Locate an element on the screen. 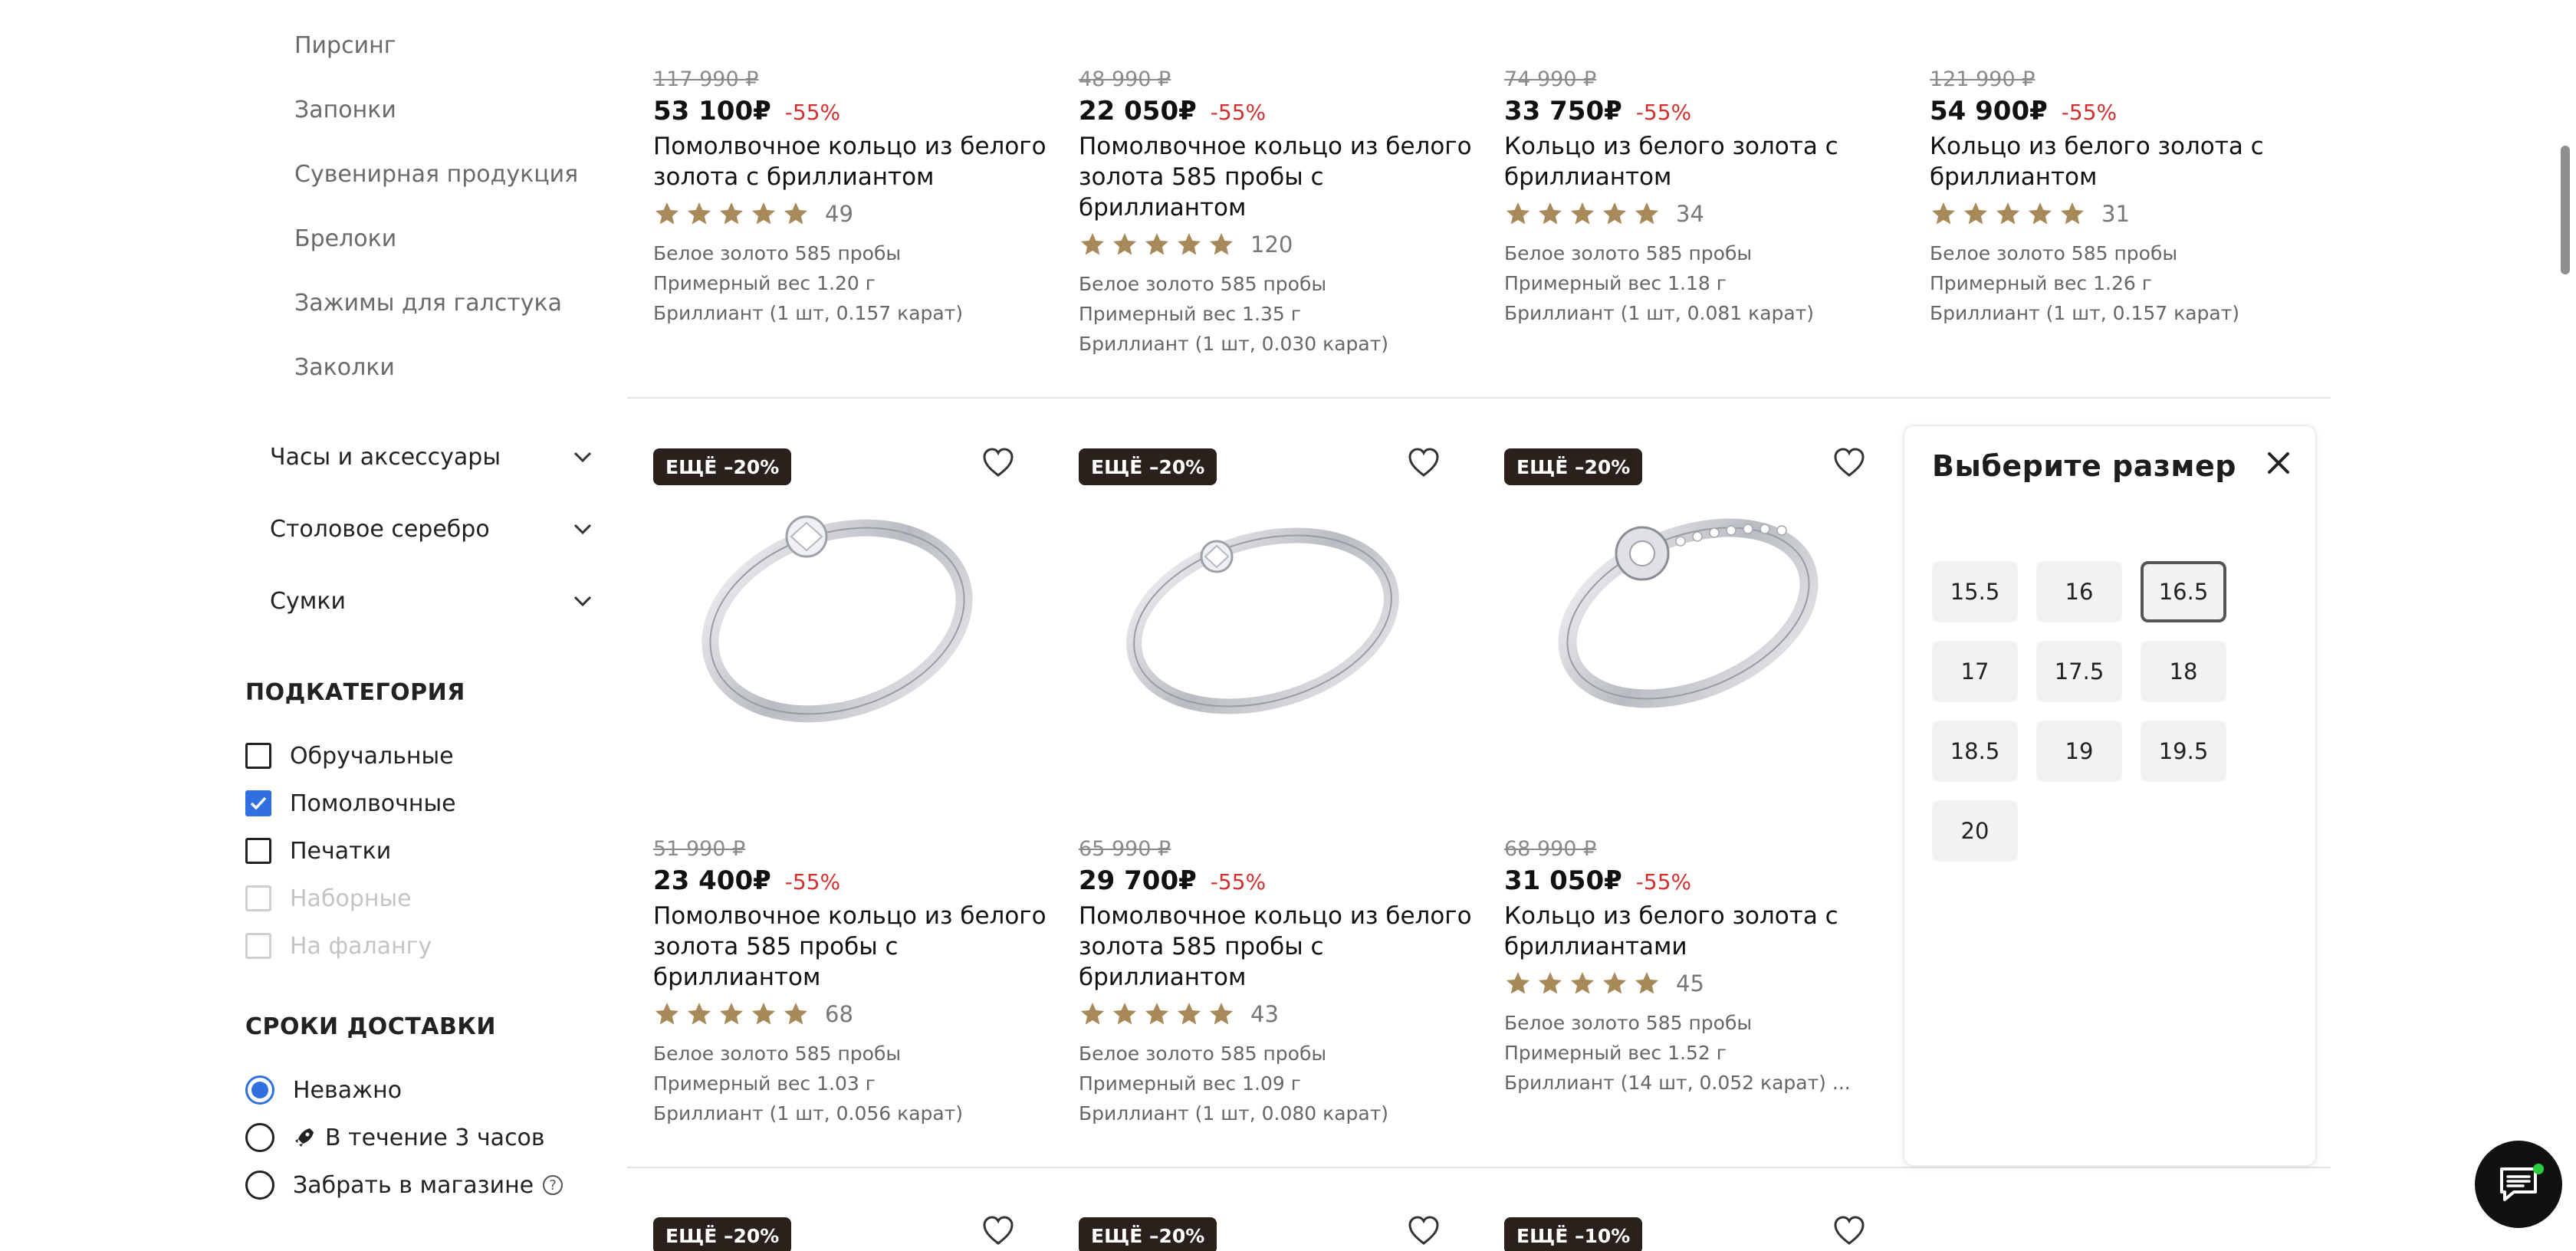 The image size is (2576, 1251). spec-weight: Примерный вес 1.03 г is located at coordinates (764, 1084).